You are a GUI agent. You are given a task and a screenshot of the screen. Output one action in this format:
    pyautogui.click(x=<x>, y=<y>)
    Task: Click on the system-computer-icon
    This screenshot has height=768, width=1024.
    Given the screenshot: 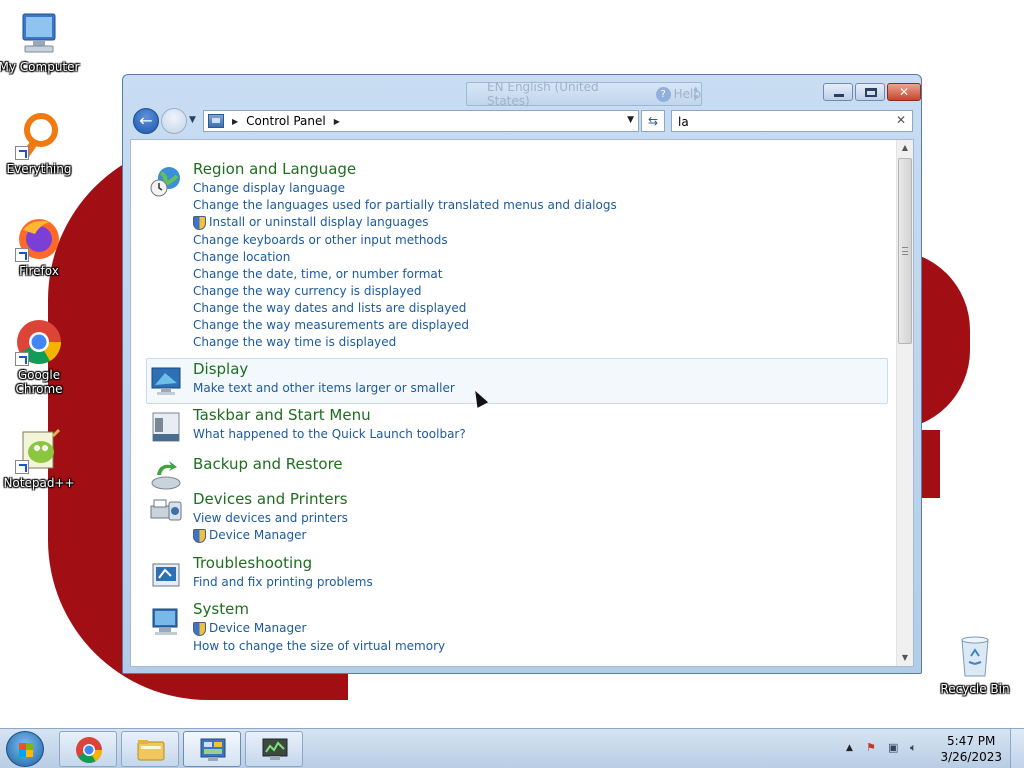 What is the action you would take?
    pyautogui.click(x=166, y=621)
    